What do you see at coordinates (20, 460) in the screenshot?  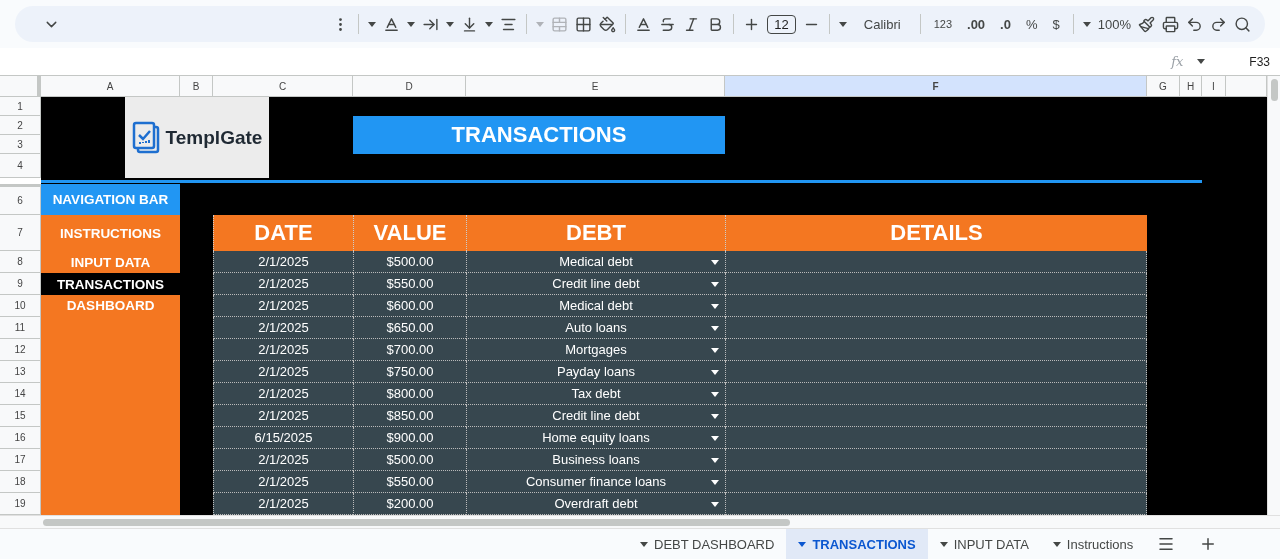 I see `row-header: 17` at bounding box center [20, 460].